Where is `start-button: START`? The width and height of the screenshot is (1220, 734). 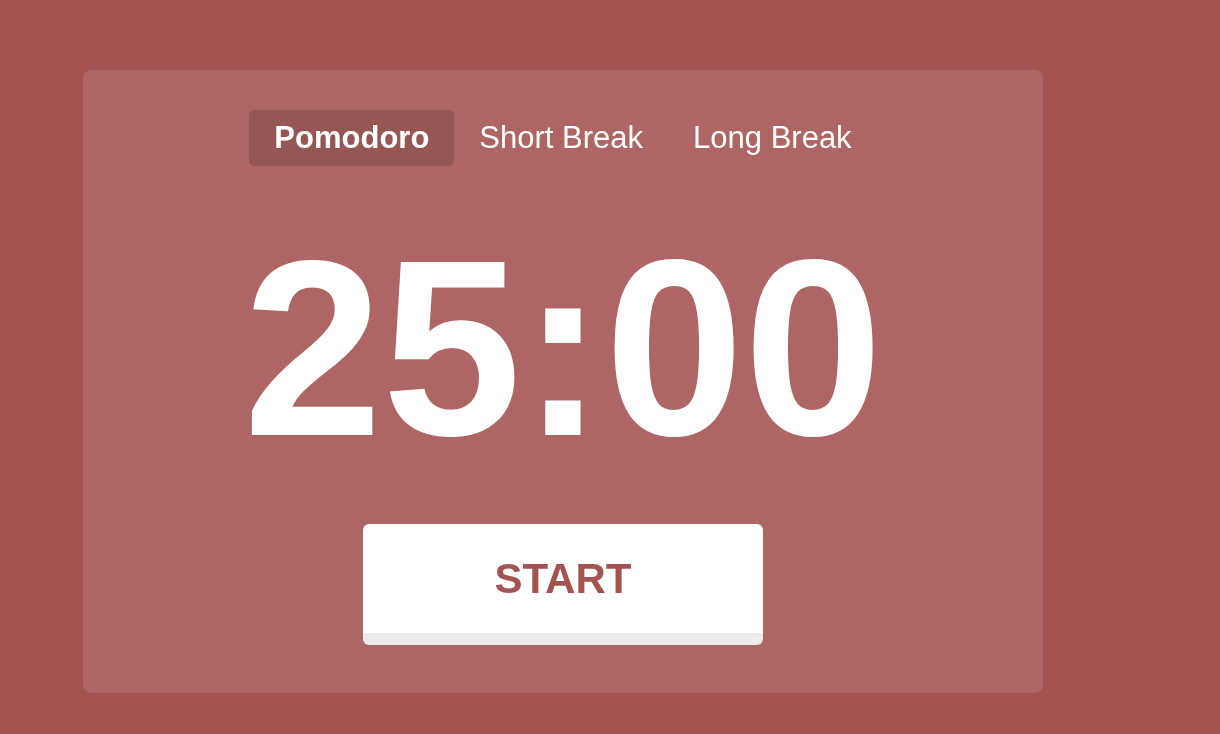
start-button: START is located at coordinates (563, 584).